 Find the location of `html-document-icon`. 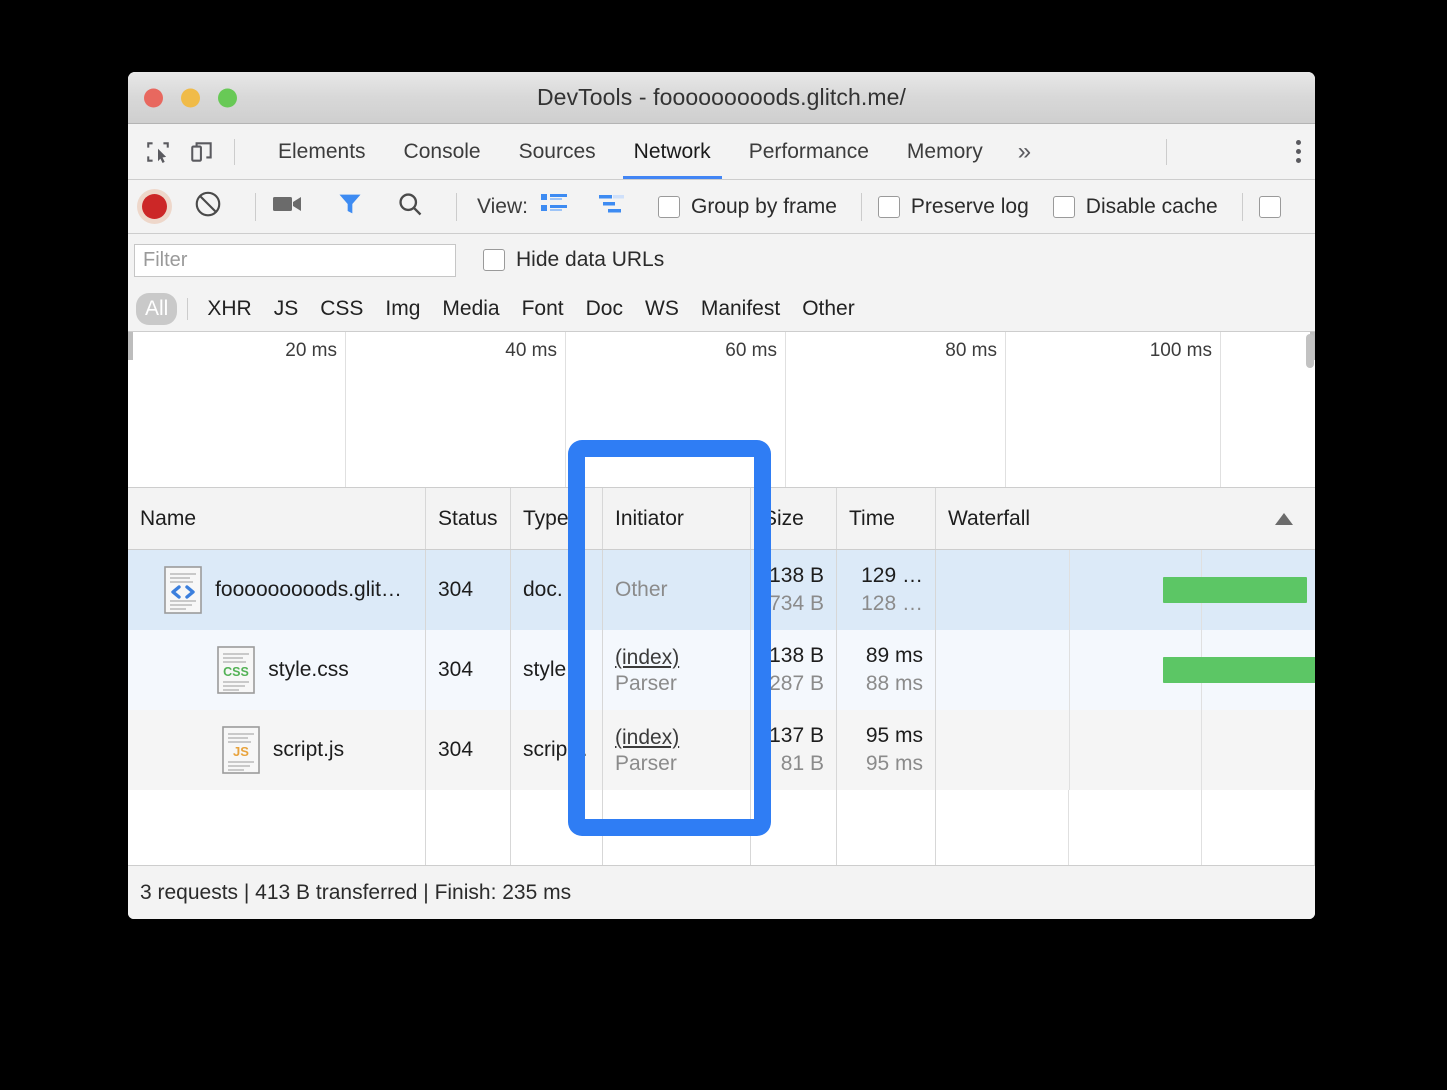

html-document-icon is located at coordinates (183, 590).